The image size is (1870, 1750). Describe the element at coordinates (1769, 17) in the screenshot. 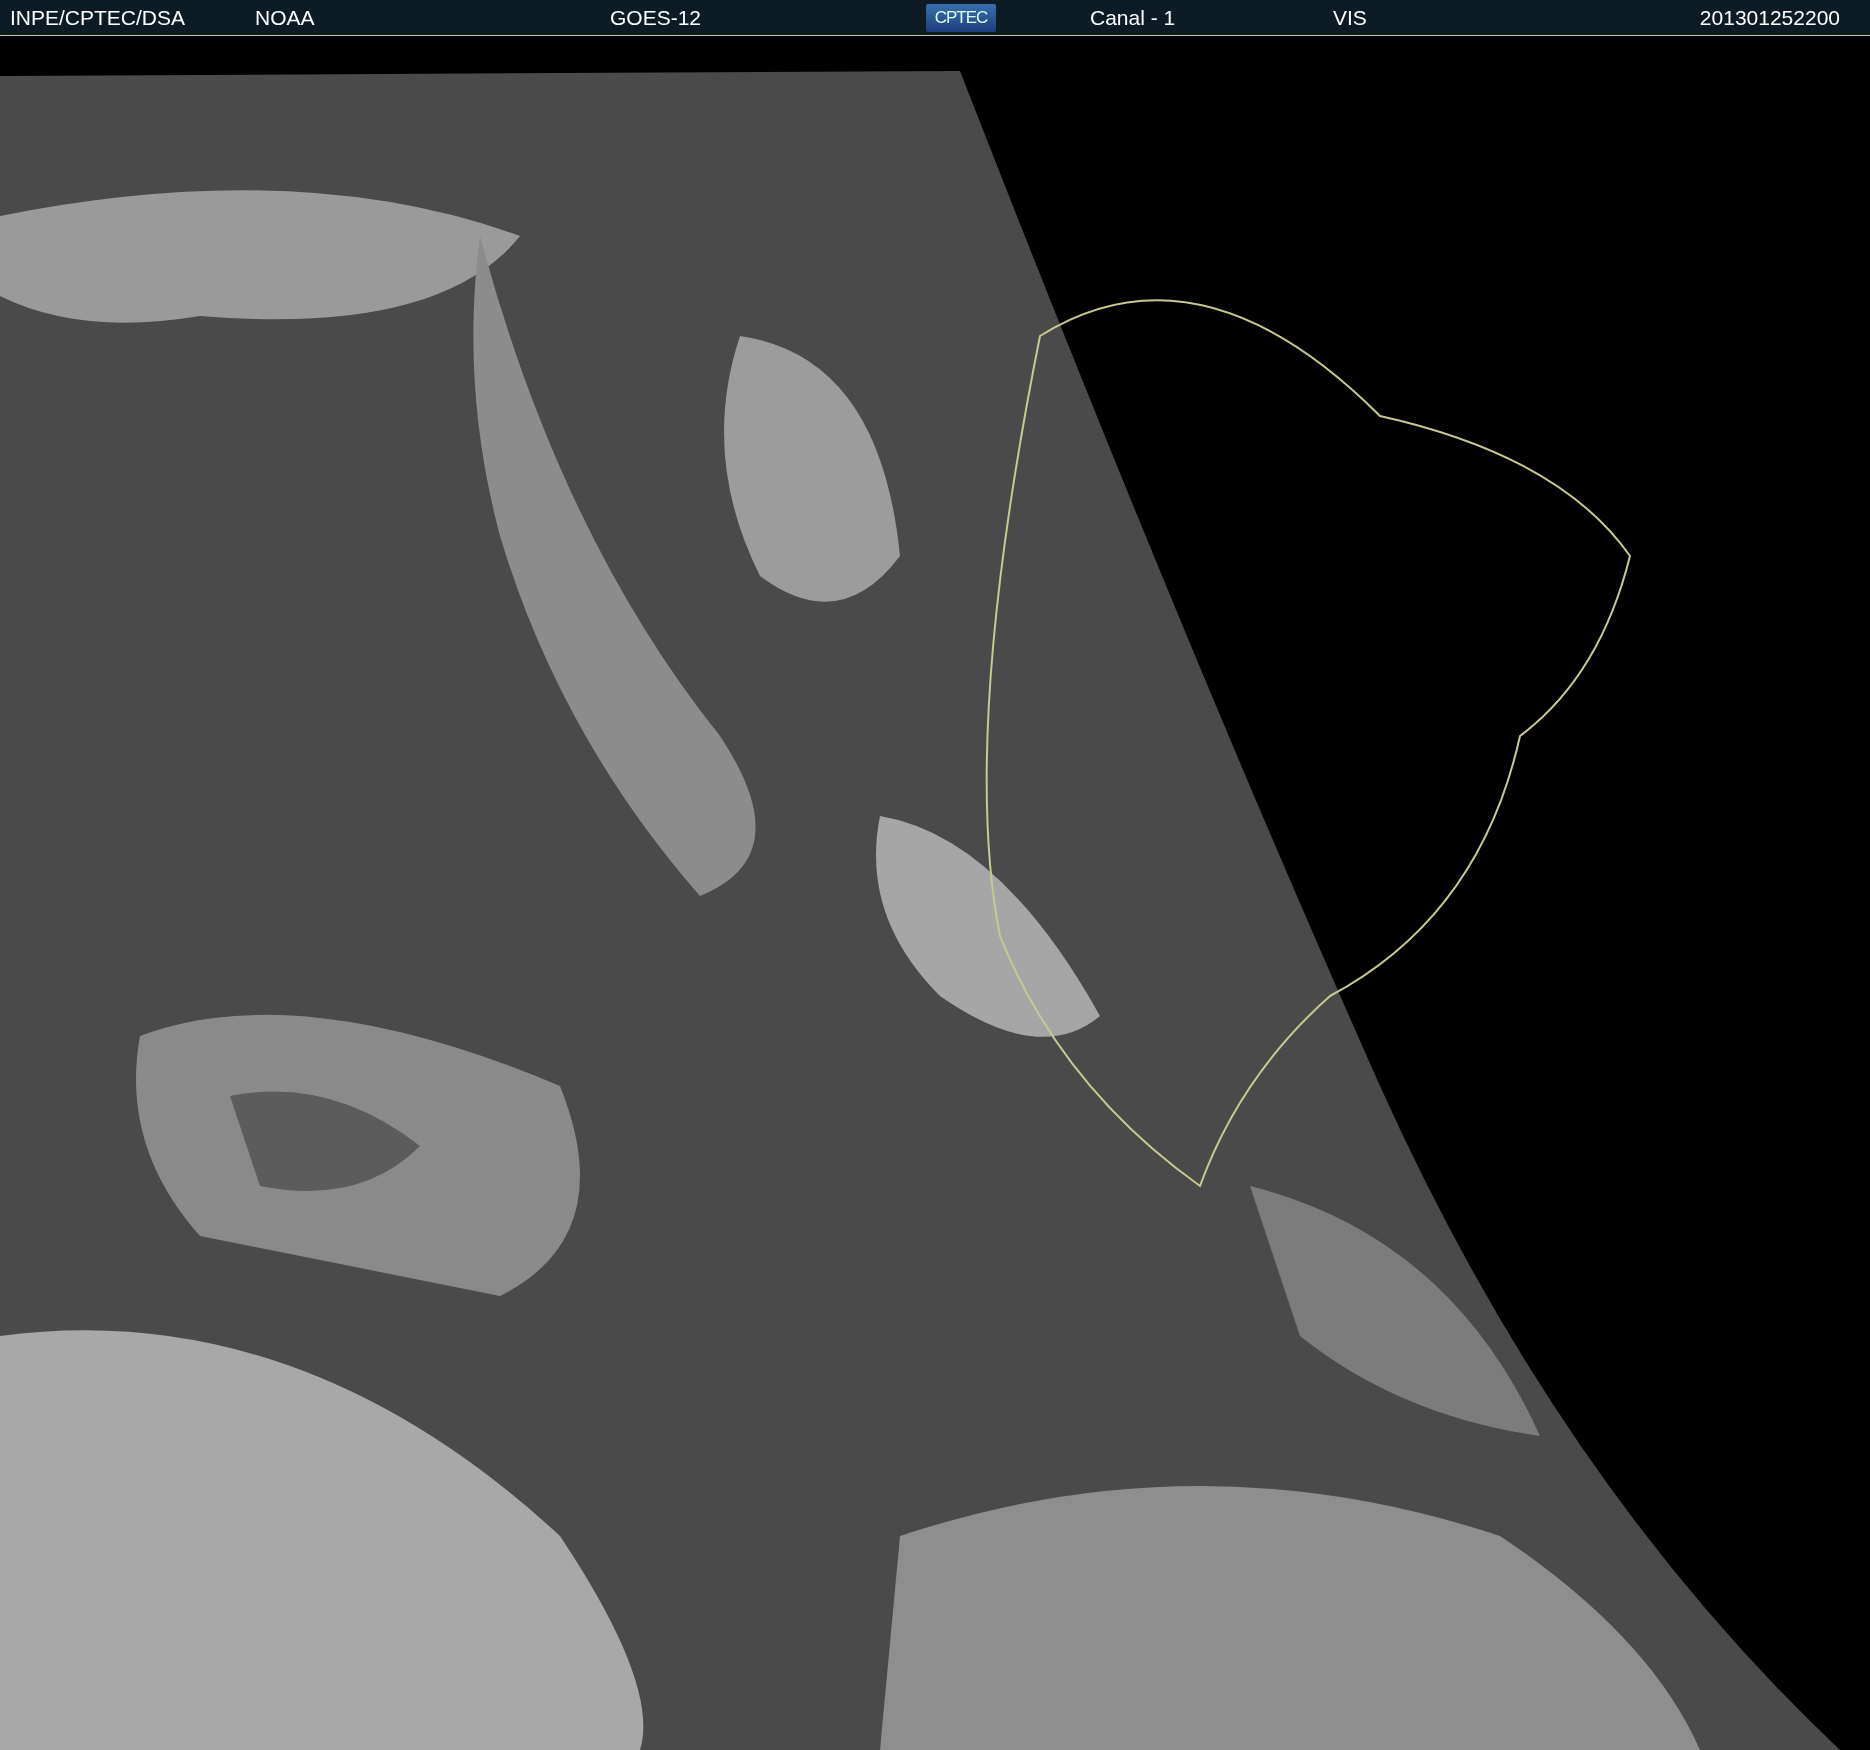

I see `timestamp-label: 201301252200` at that location.